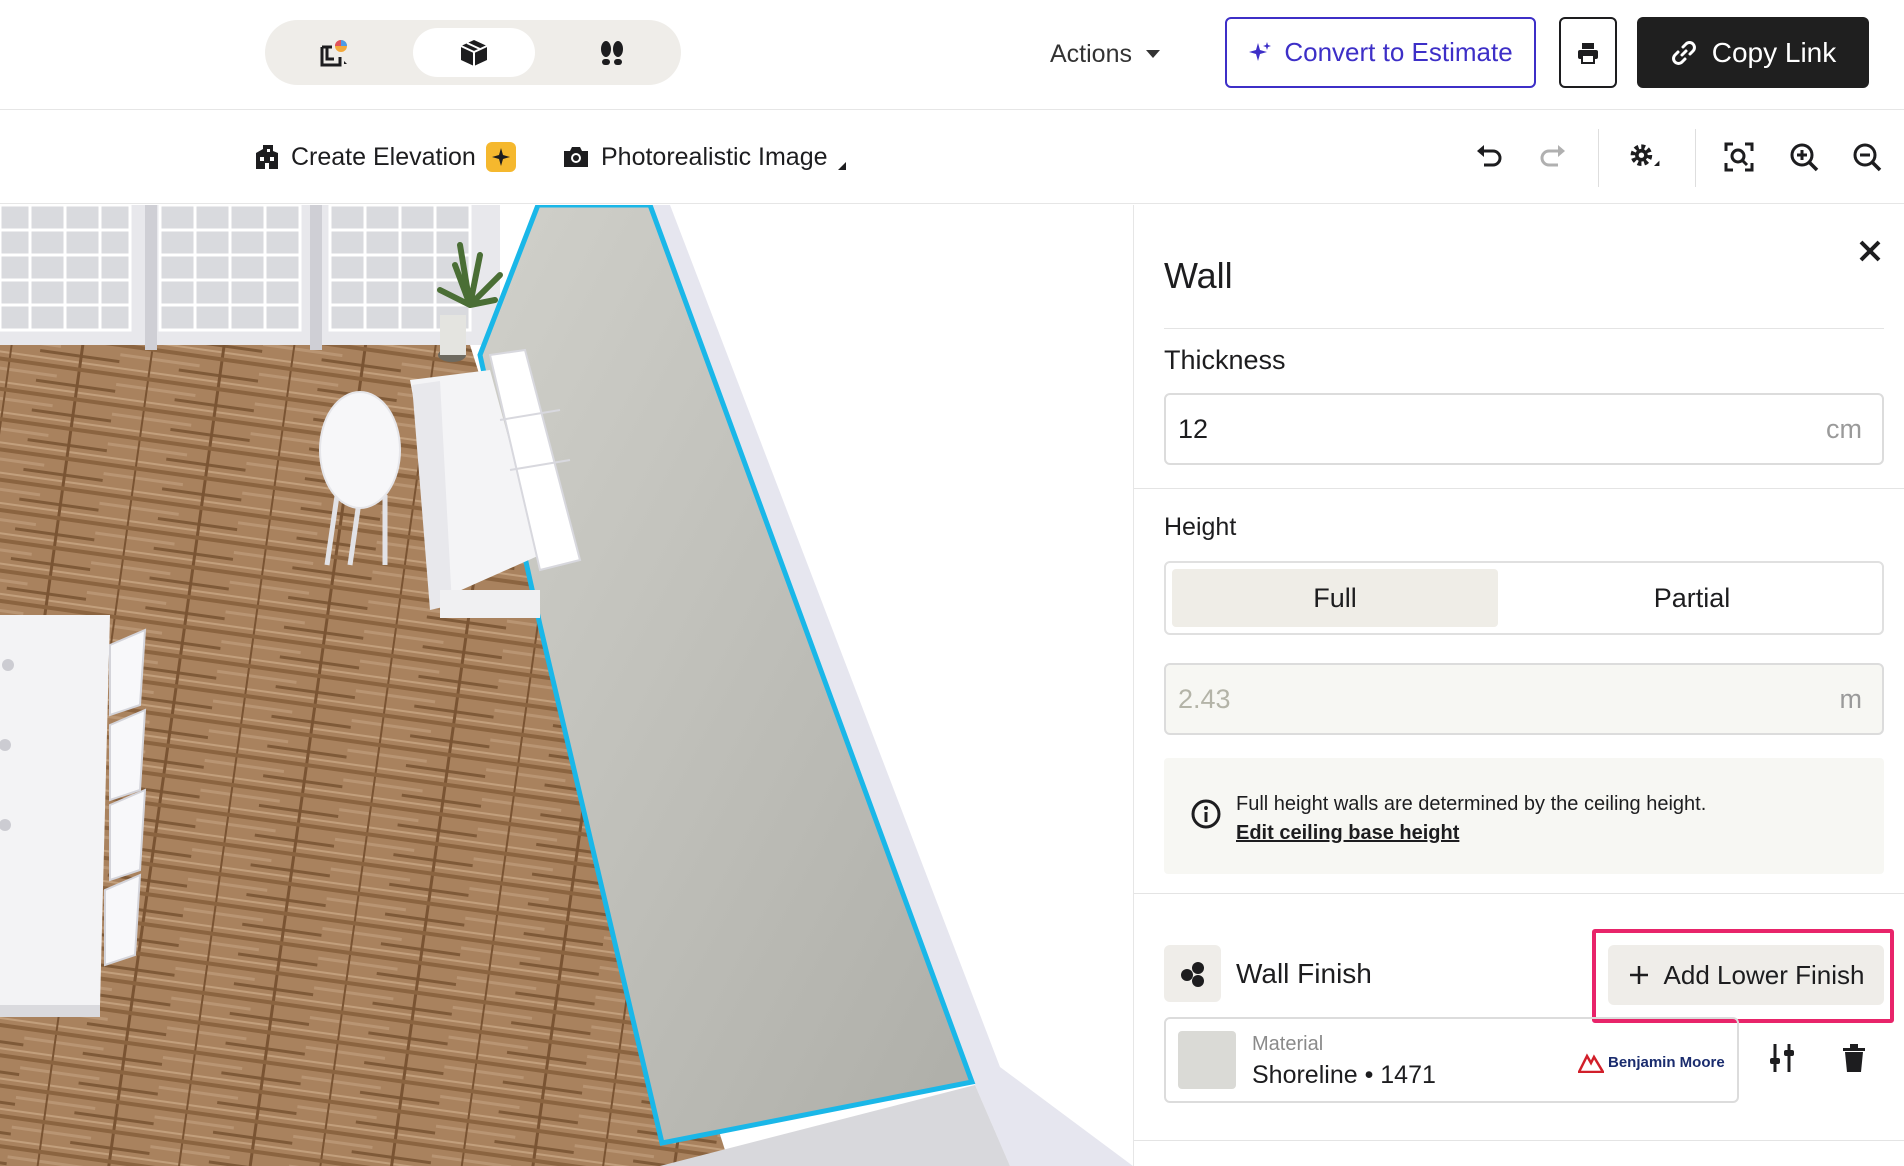 The height and width of the screenshot is (1166, 1904). I want to click on convert-to-estimate-button: Convert to Estimate, so click(1380, 52).